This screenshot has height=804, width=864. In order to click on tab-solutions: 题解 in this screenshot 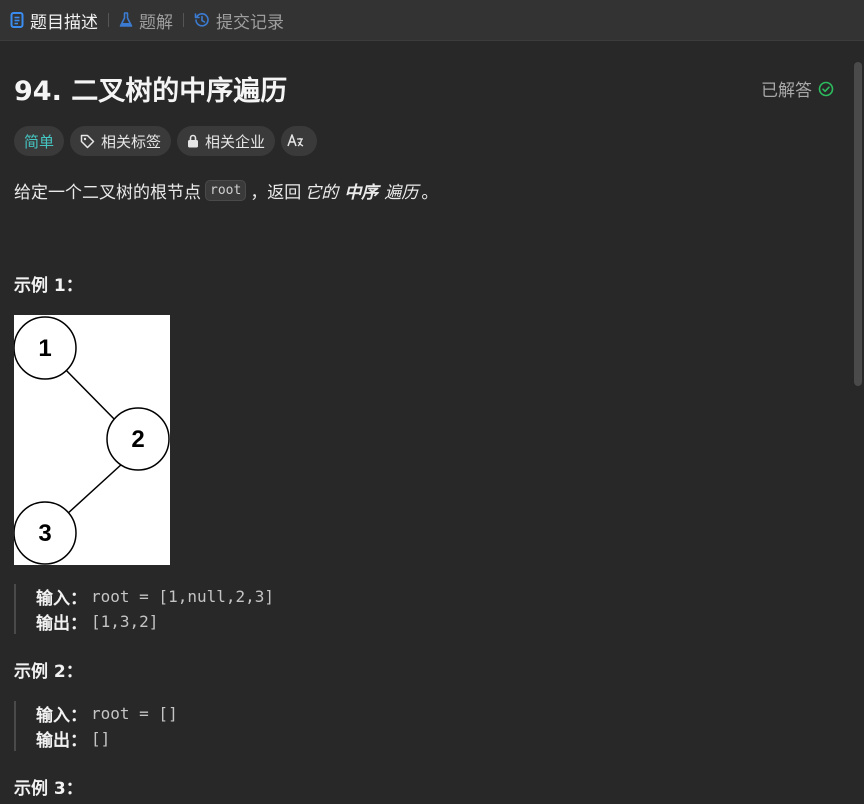, I will do `click(146, 20)`.